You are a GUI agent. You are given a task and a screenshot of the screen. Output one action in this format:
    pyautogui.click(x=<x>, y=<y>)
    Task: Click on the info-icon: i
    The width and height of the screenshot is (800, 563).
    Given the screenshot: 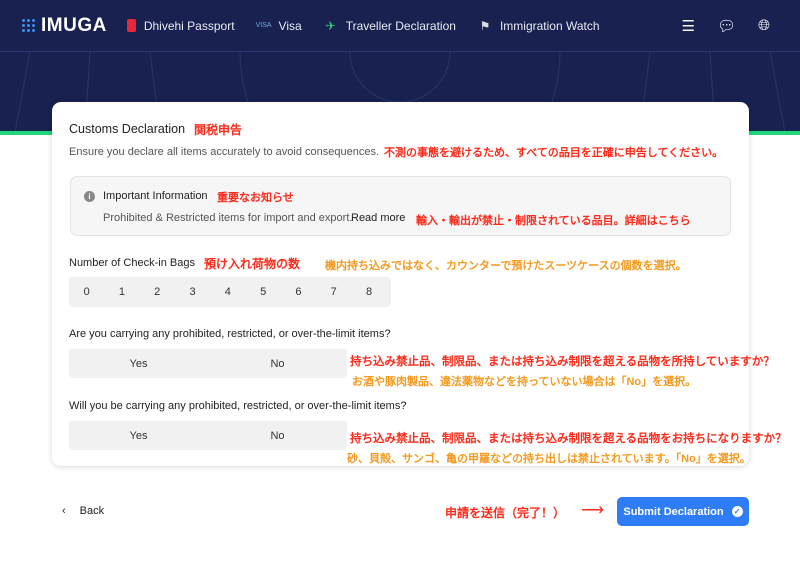 What is the action you would take?
    pyautogui.click(x=89, y=196)
    